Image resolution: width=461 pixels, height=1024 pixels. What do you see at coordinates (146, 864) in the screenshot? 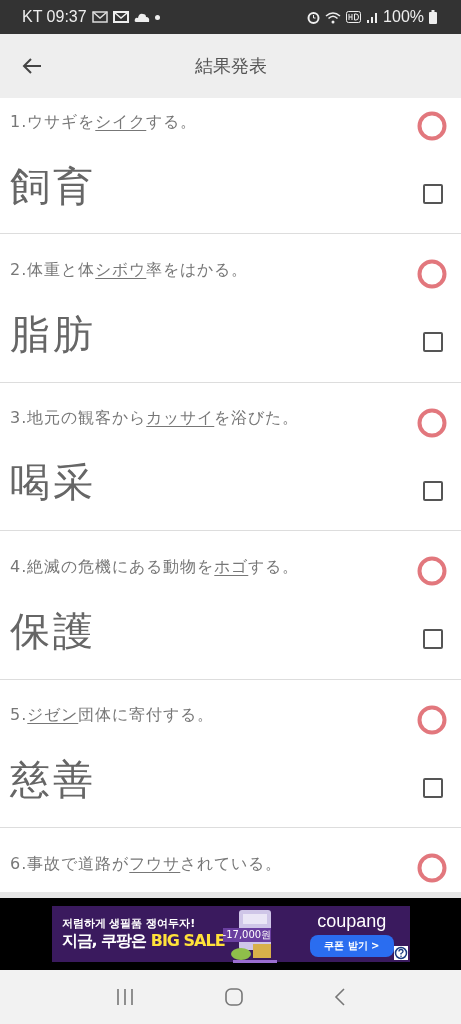
I see `question-sentence: 6.事故で道路がフウサ されている。` at bounding box center [146, 864].